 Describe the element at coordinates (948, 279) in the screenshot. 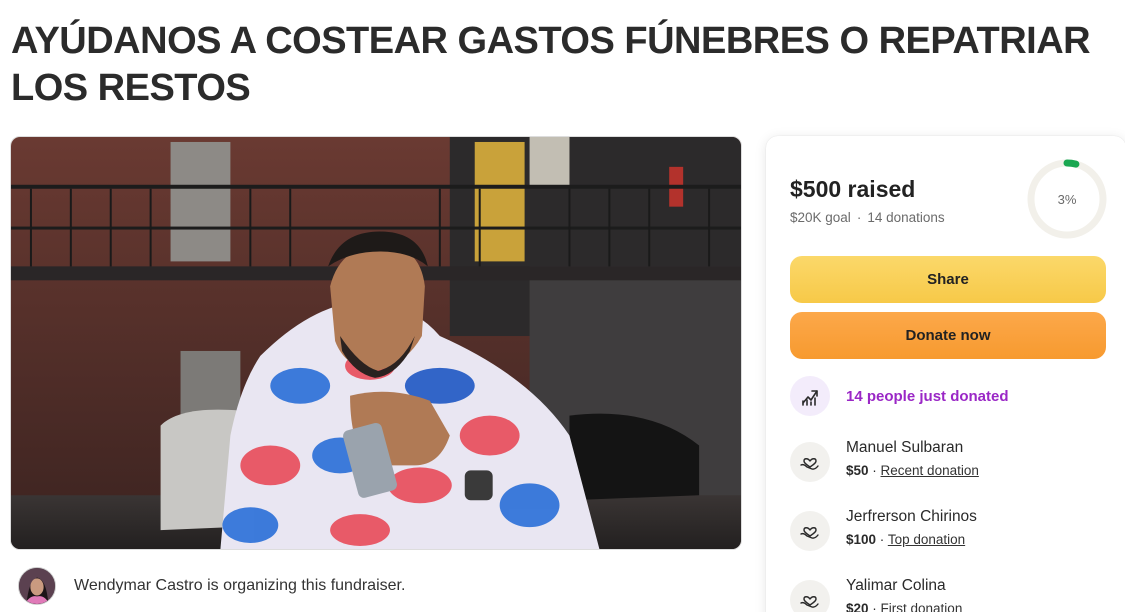

I see `share-button: Share` at that location.